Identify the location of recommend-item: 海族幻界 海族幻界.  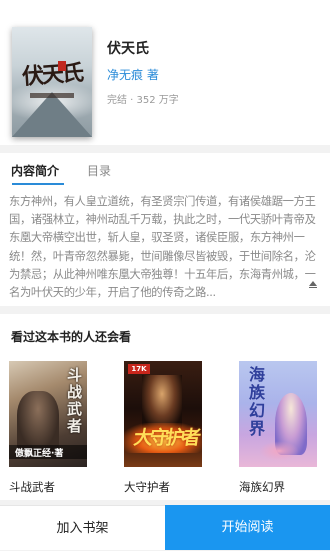
(278, 428).